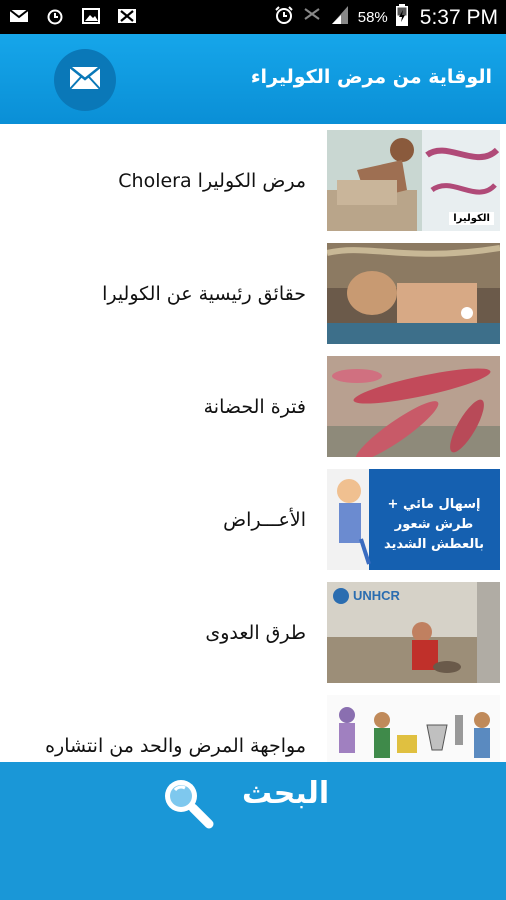  Describe the element at coordinates (55, 16) in the screenshot. I see `alarm-icon` at that location.